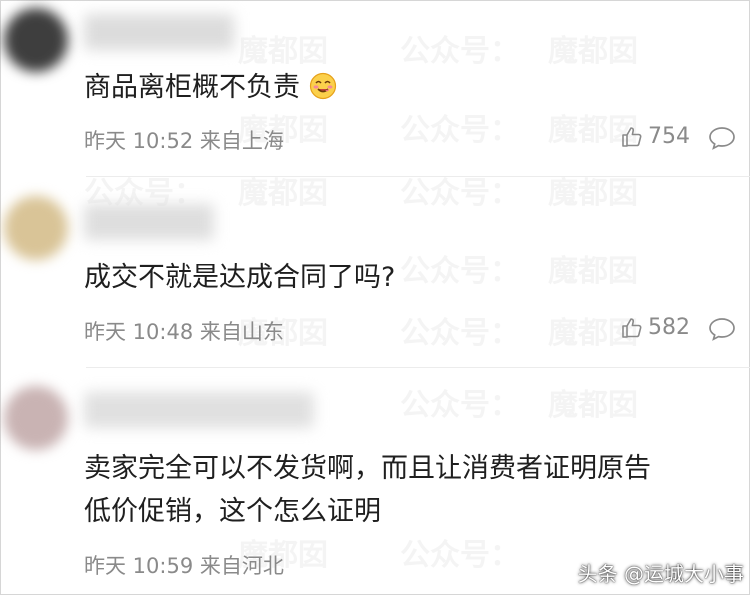  What do you see at coordinates (241, 332) in the screenshot?
I see `comment-location: 来自山东` at bounding box center [241, 332].